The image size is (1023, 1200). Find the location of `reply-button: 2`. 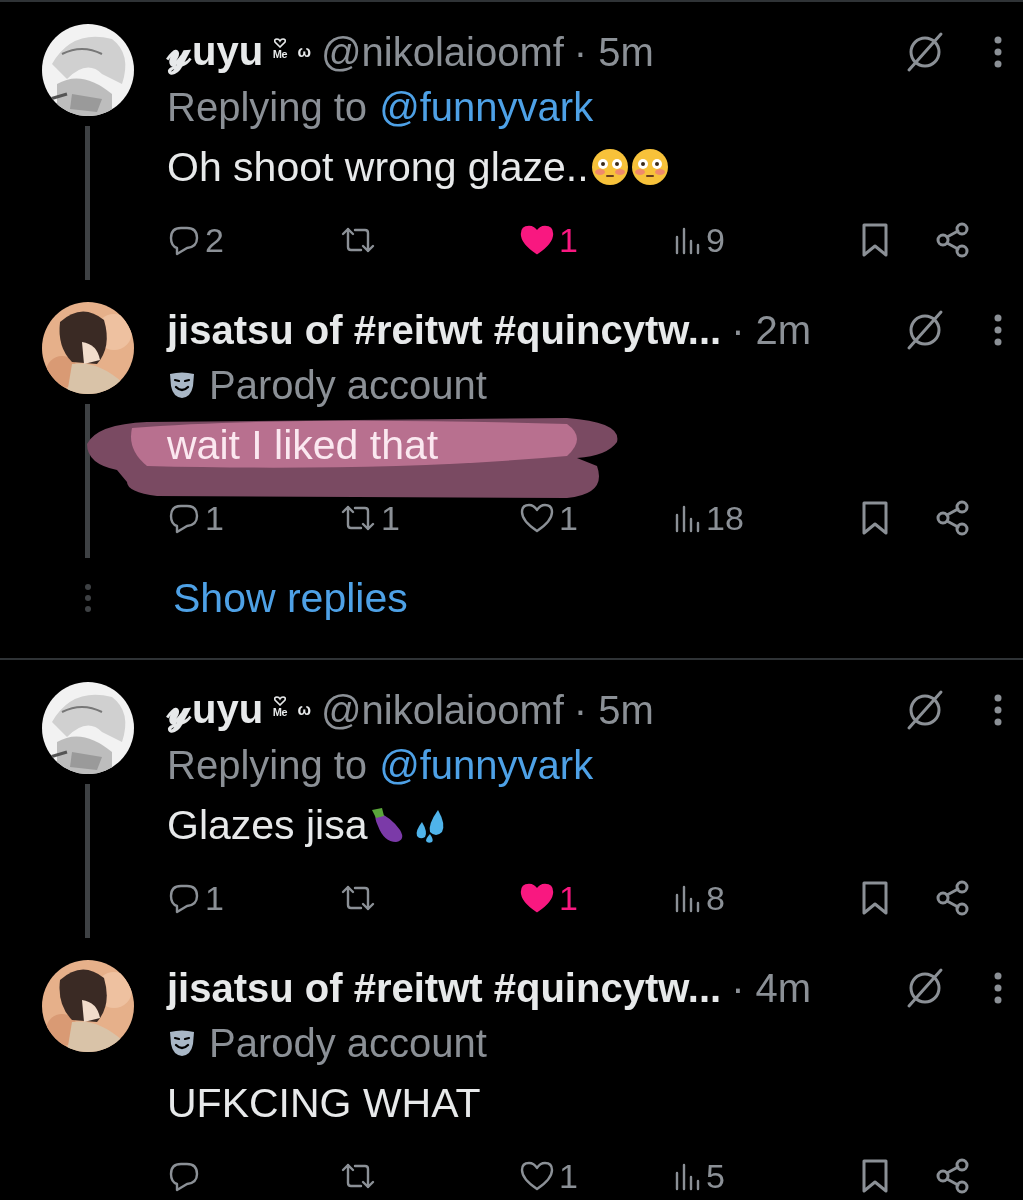

reply-button: 2 is located at coordinates (195, 240).